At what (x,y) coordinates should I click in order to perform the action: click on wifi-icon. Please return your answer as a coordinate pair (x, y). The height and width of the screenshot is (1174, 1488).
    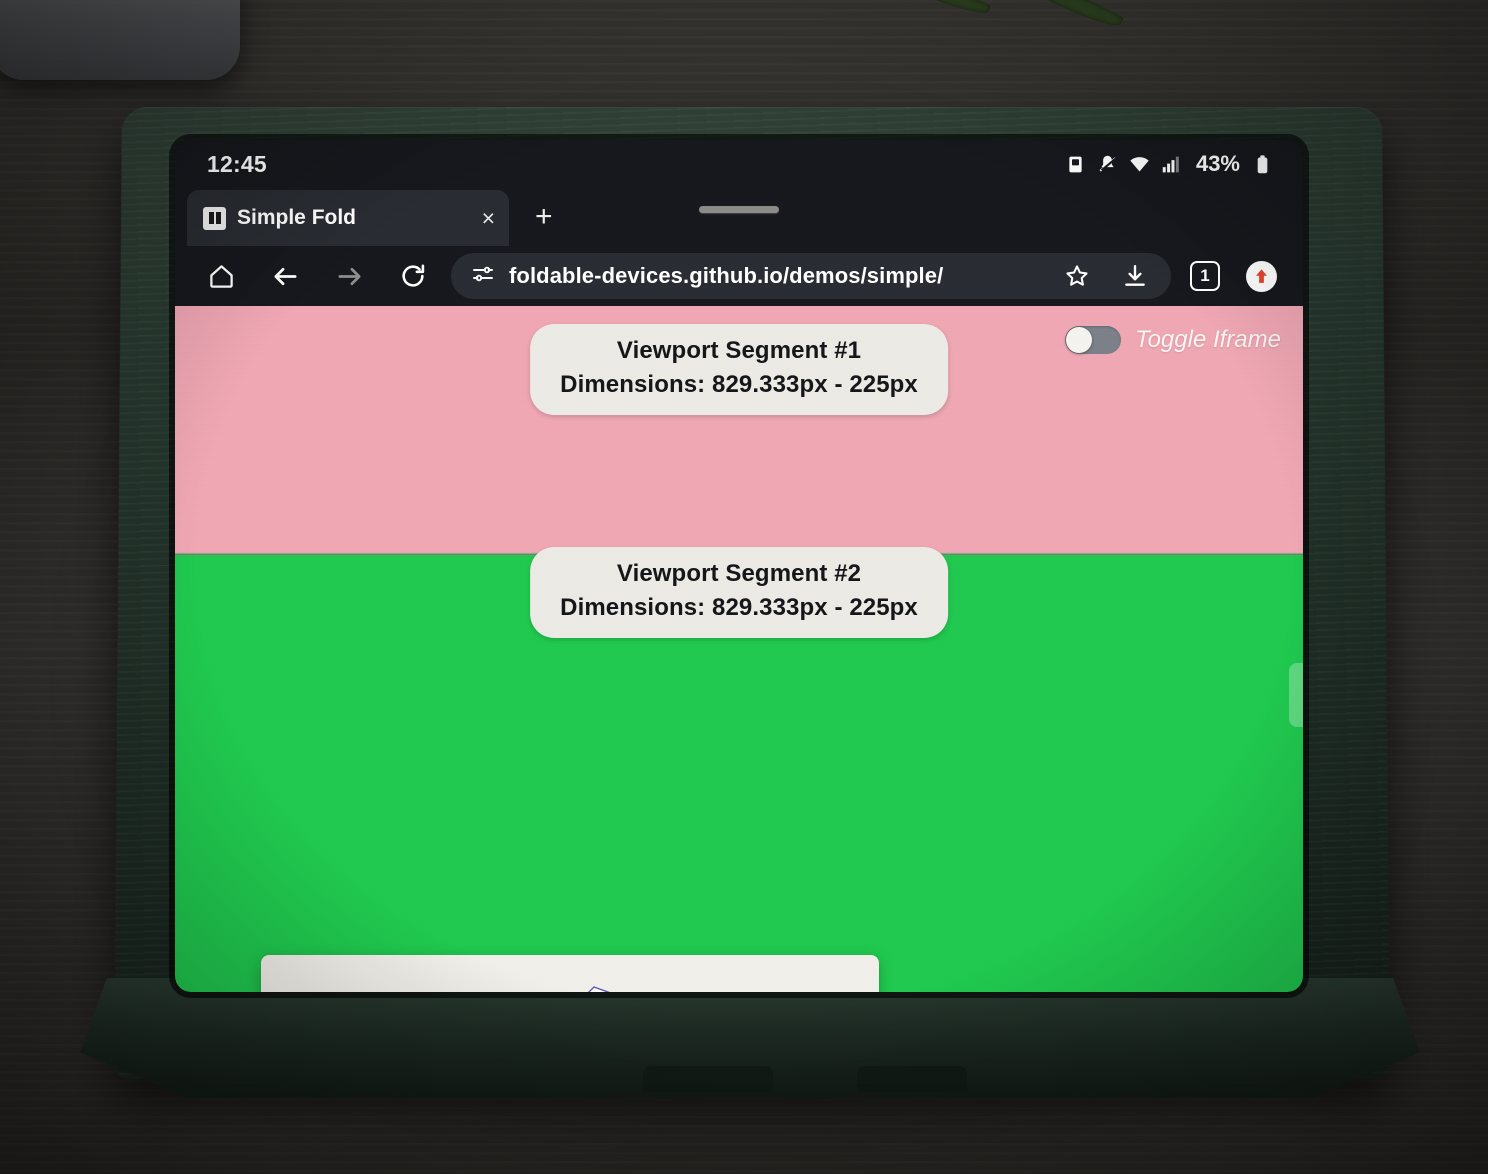
    Looking at the image, I should click on (1139, 163).